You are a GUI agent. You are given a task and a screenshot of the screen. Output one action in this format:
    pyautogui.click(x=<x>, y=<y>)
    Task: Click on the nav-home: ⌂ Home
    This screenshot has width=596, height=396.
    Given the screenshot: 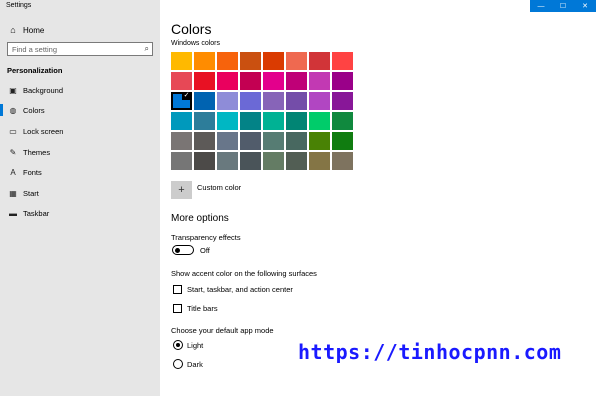 What is the action you would take?
    pyautogui.click(x=80, y=30)
    